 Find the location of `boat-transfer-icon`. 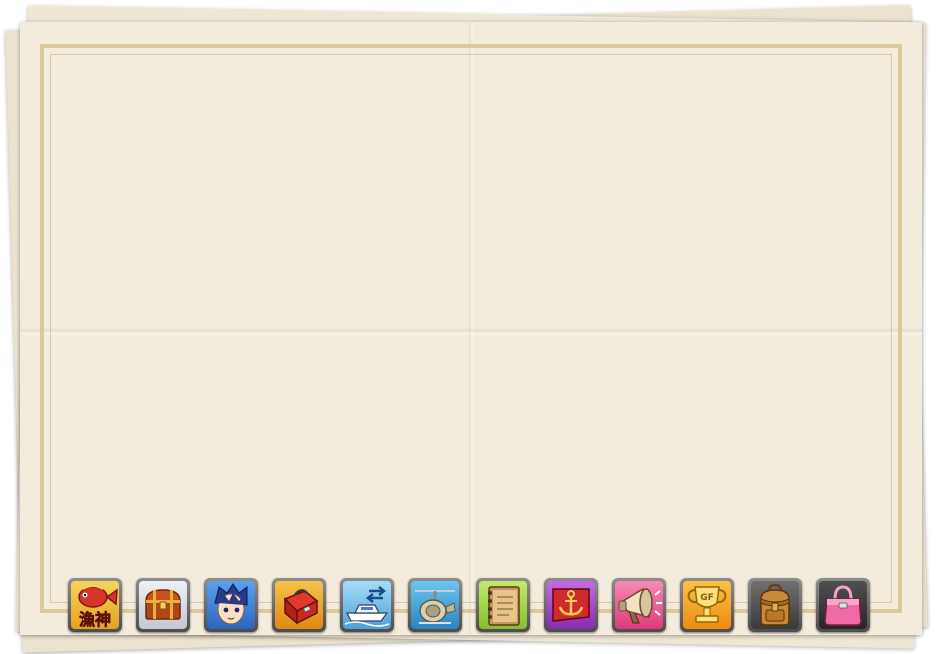

boat-transfer-icon is located at coordinates (367, 606).